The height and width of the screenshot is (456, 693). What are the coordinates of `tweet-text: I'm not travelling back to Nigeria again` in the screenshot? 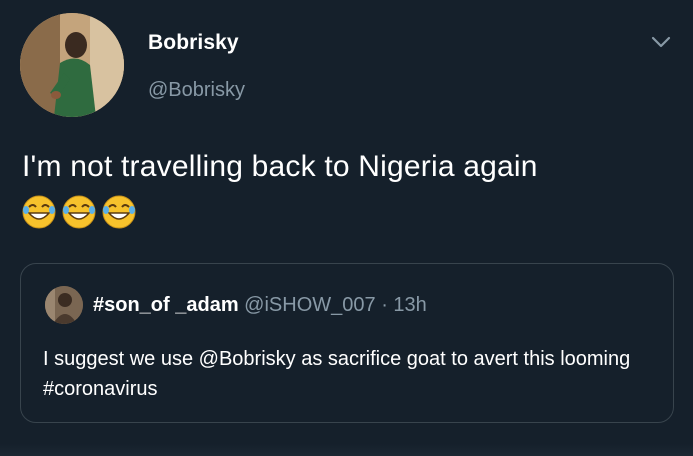 It's located at (280, 166).